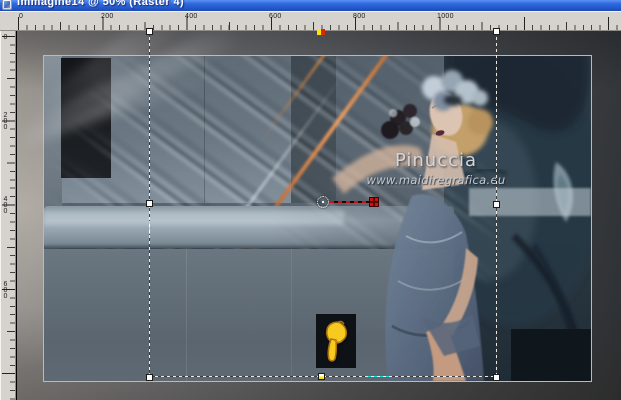 This screenshot has width=621, height=400. I want to click on ruler-label: 1000, so click(445, 16).